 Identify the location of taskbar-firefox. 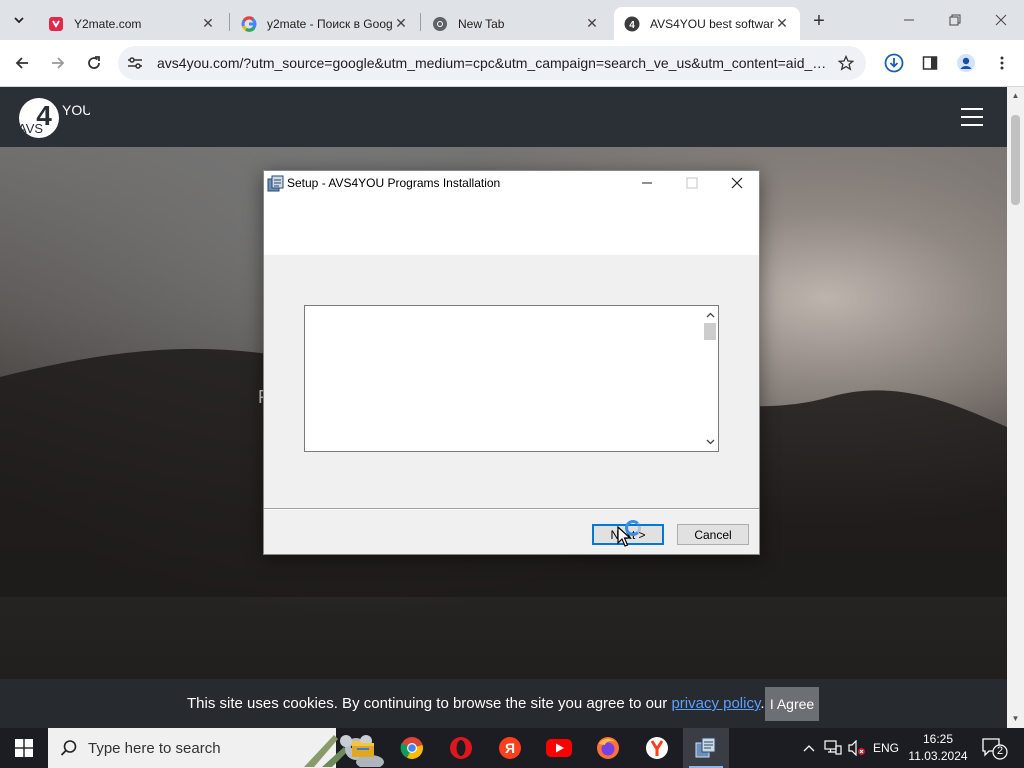
(608, 748).